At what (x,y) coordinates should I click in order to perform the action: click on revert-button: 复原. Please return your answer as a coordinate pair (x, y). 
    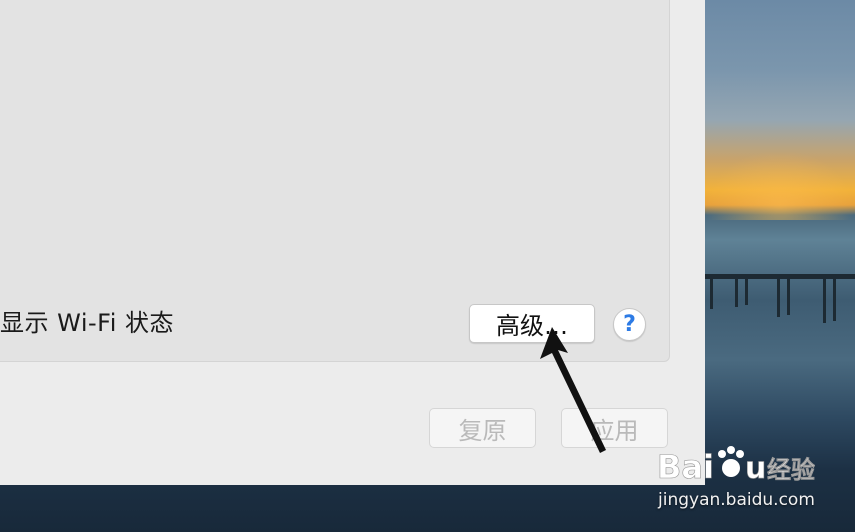
    Looking at the image, I should click on (482, 428).